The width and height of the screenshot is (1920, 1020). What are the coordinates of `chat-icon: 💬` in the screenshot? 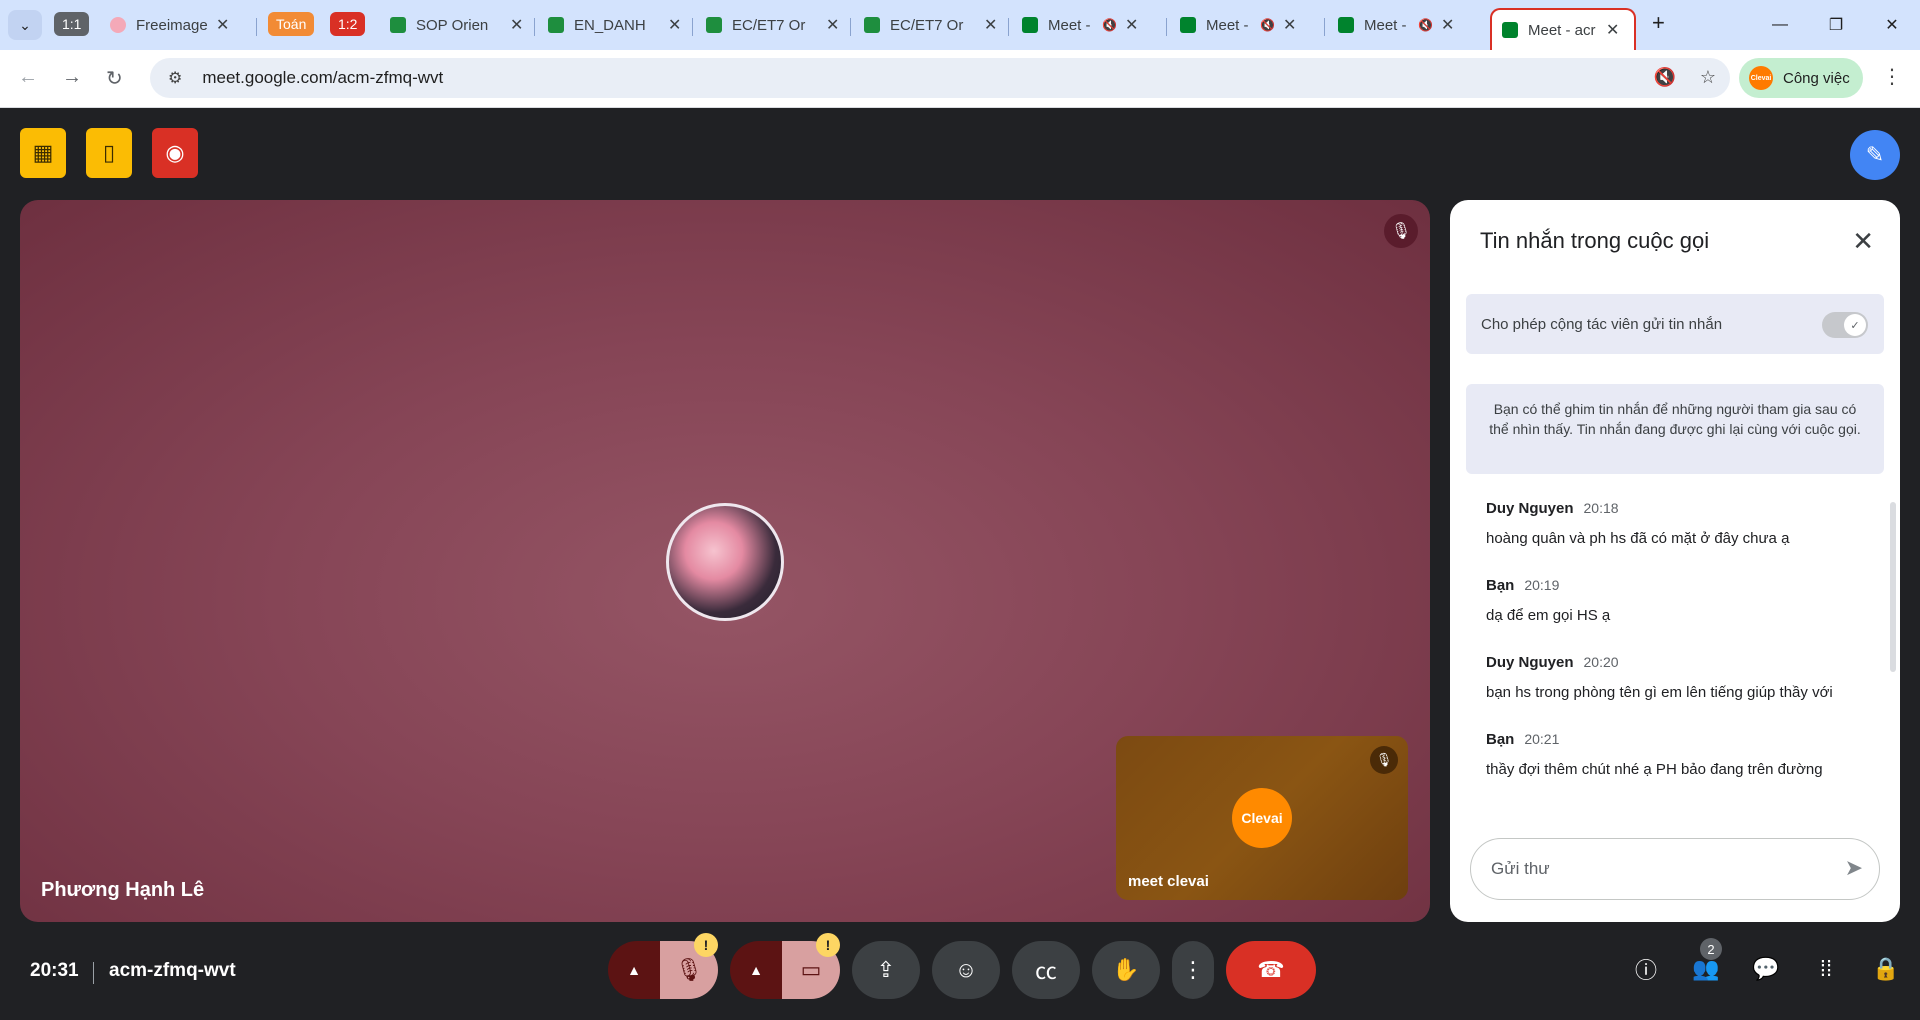 It's located at (1766, 968).